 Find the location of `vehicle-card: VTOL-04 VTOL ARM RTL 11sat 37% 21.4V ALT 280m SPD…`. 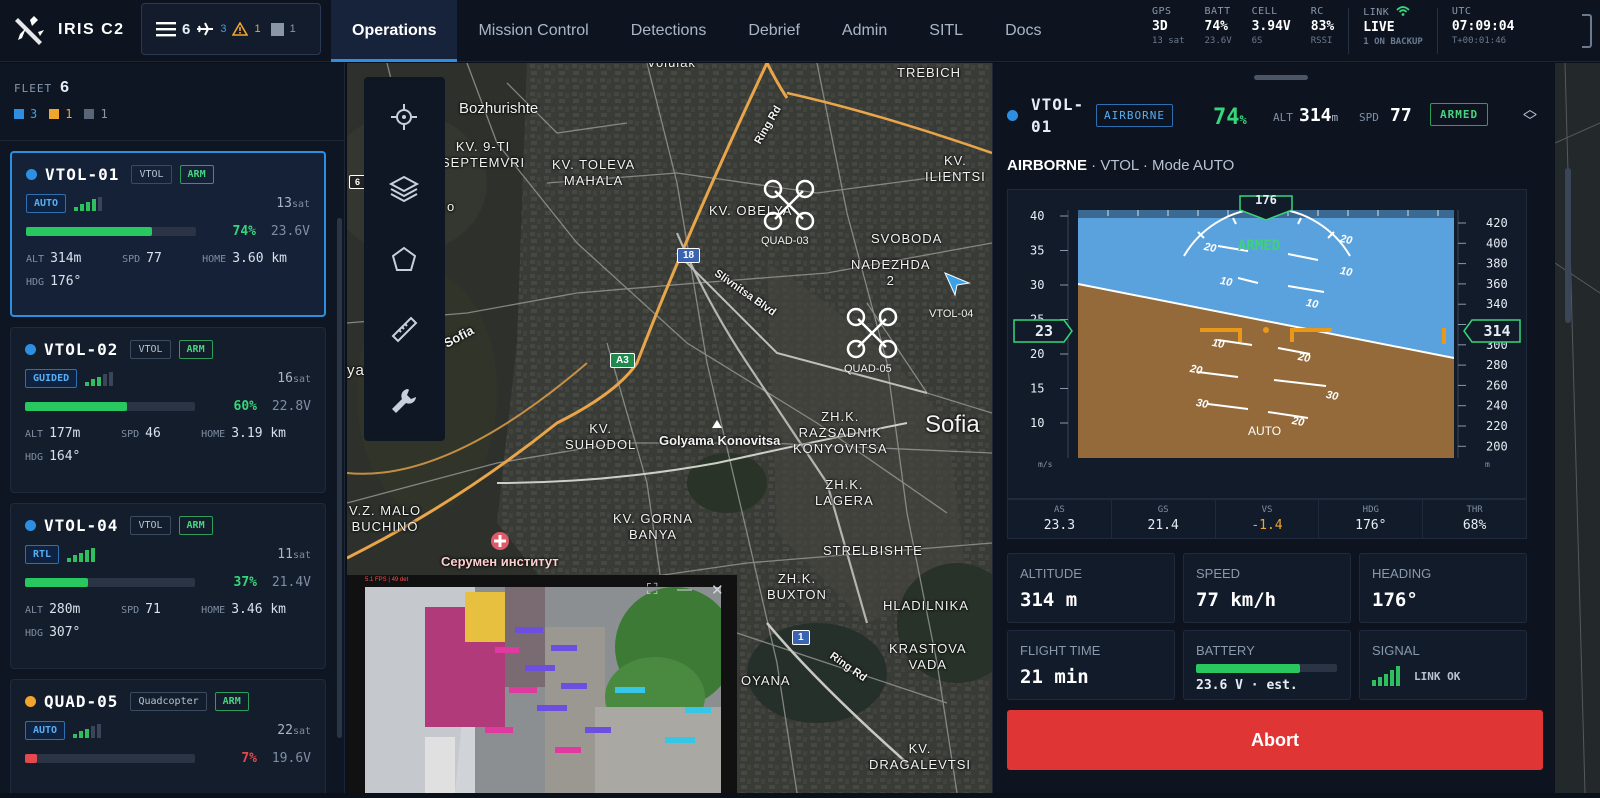

vehicle-card: VTOL-04 VTOL ARM RTL 11sat 37% 21.4V ALT 280m SPD… is located at coordinates (168, 586).